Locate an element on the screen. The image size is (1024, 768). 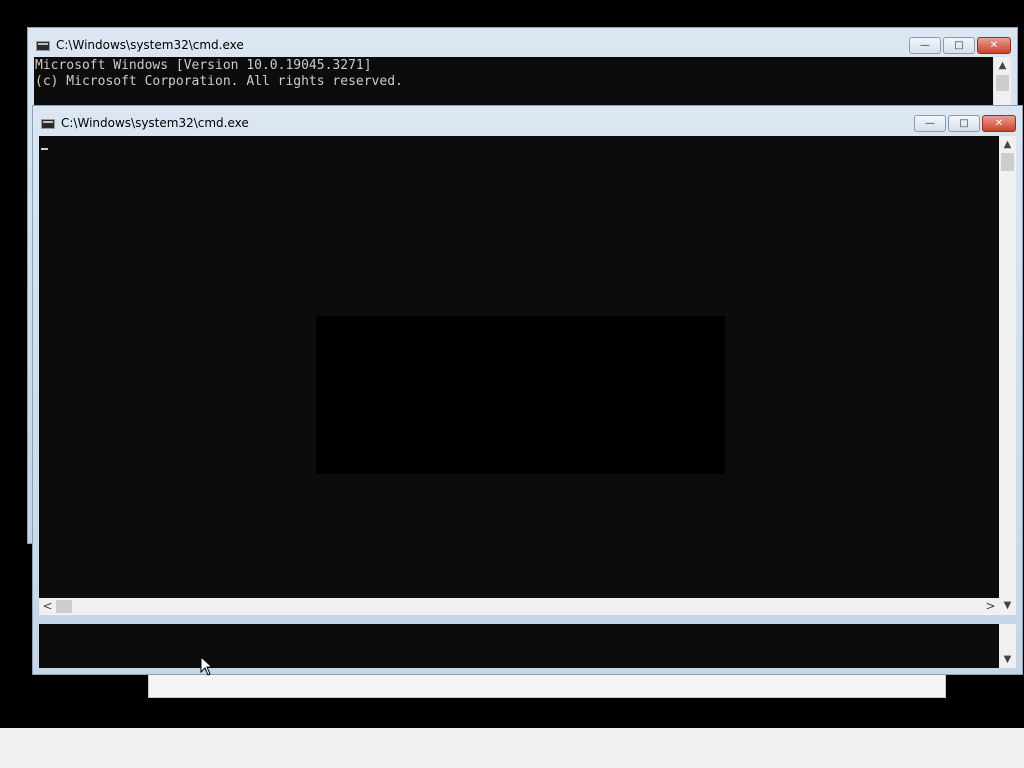
console-output-lower is located at coordinates (519, 646).